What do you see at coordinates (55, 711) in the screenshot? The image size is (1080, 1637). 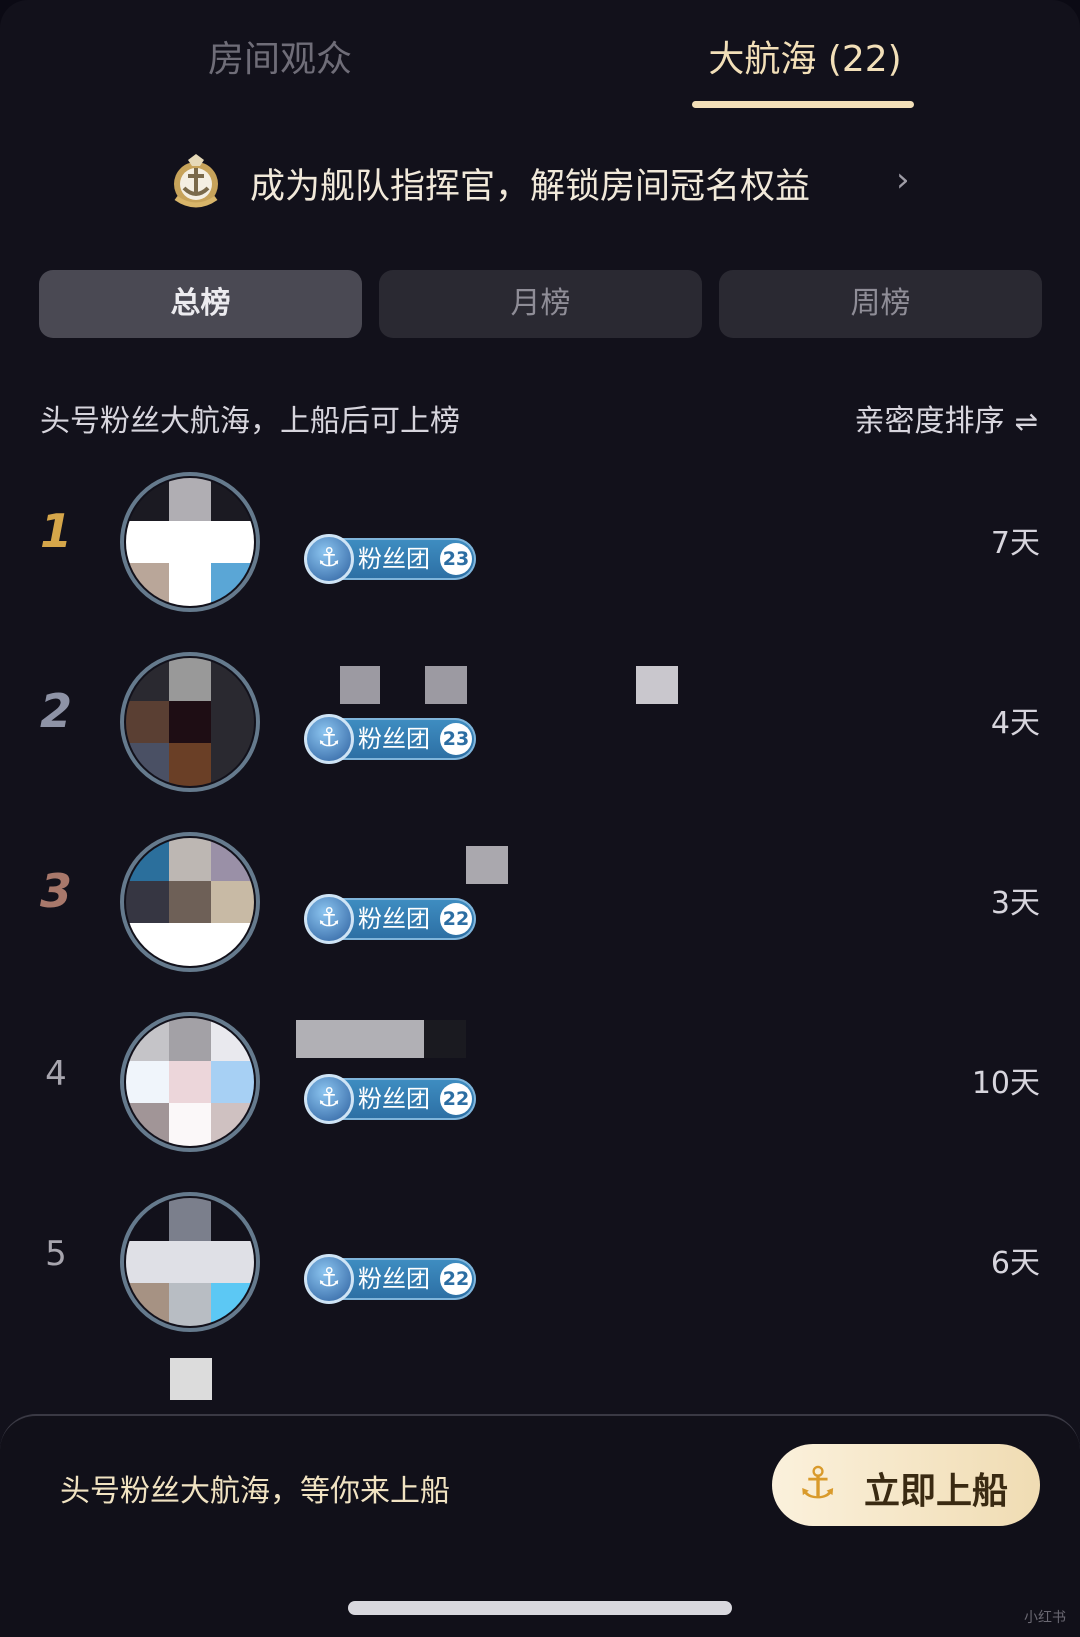 I see `rank-number: 2` at bounding box center [55, 711].